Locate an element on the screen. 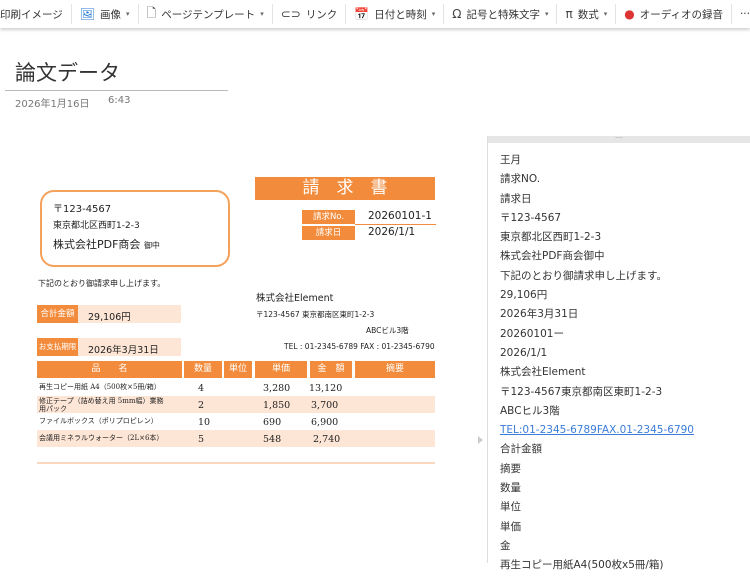 This screenshot has width=750, height=576. page-template-label: ページテンプレート is located at coordinates (208, 14).